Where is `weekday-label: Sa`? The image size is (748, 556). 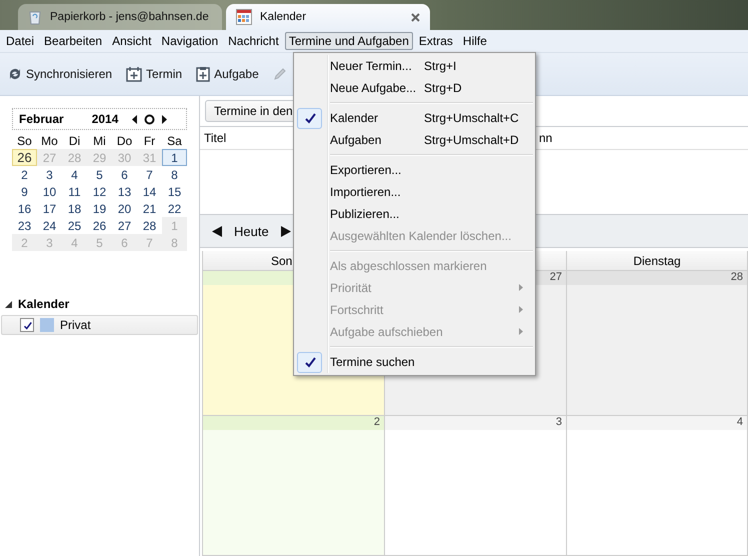 weekday-label: Sa is located at coordinates (174, 140).